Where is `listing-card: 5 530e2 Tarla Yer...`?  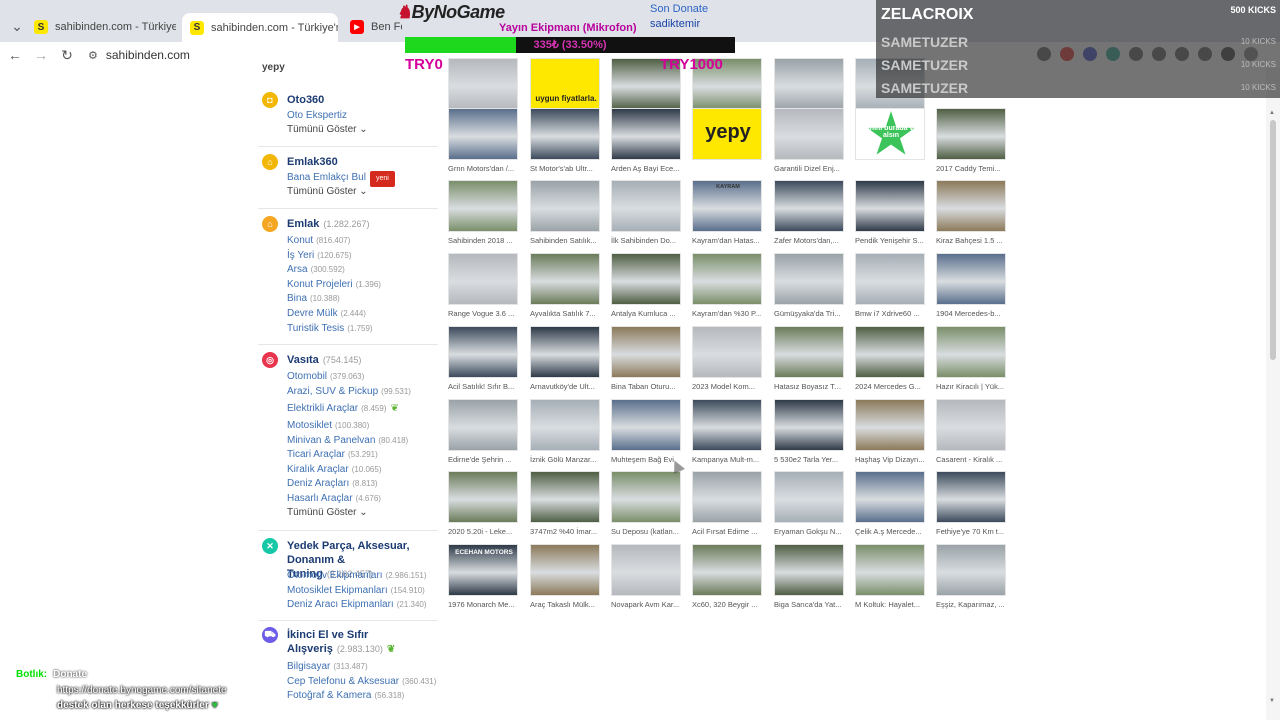 listing-card: 5 530e2 Tarla Yer... is located at coordinates (809, 431).